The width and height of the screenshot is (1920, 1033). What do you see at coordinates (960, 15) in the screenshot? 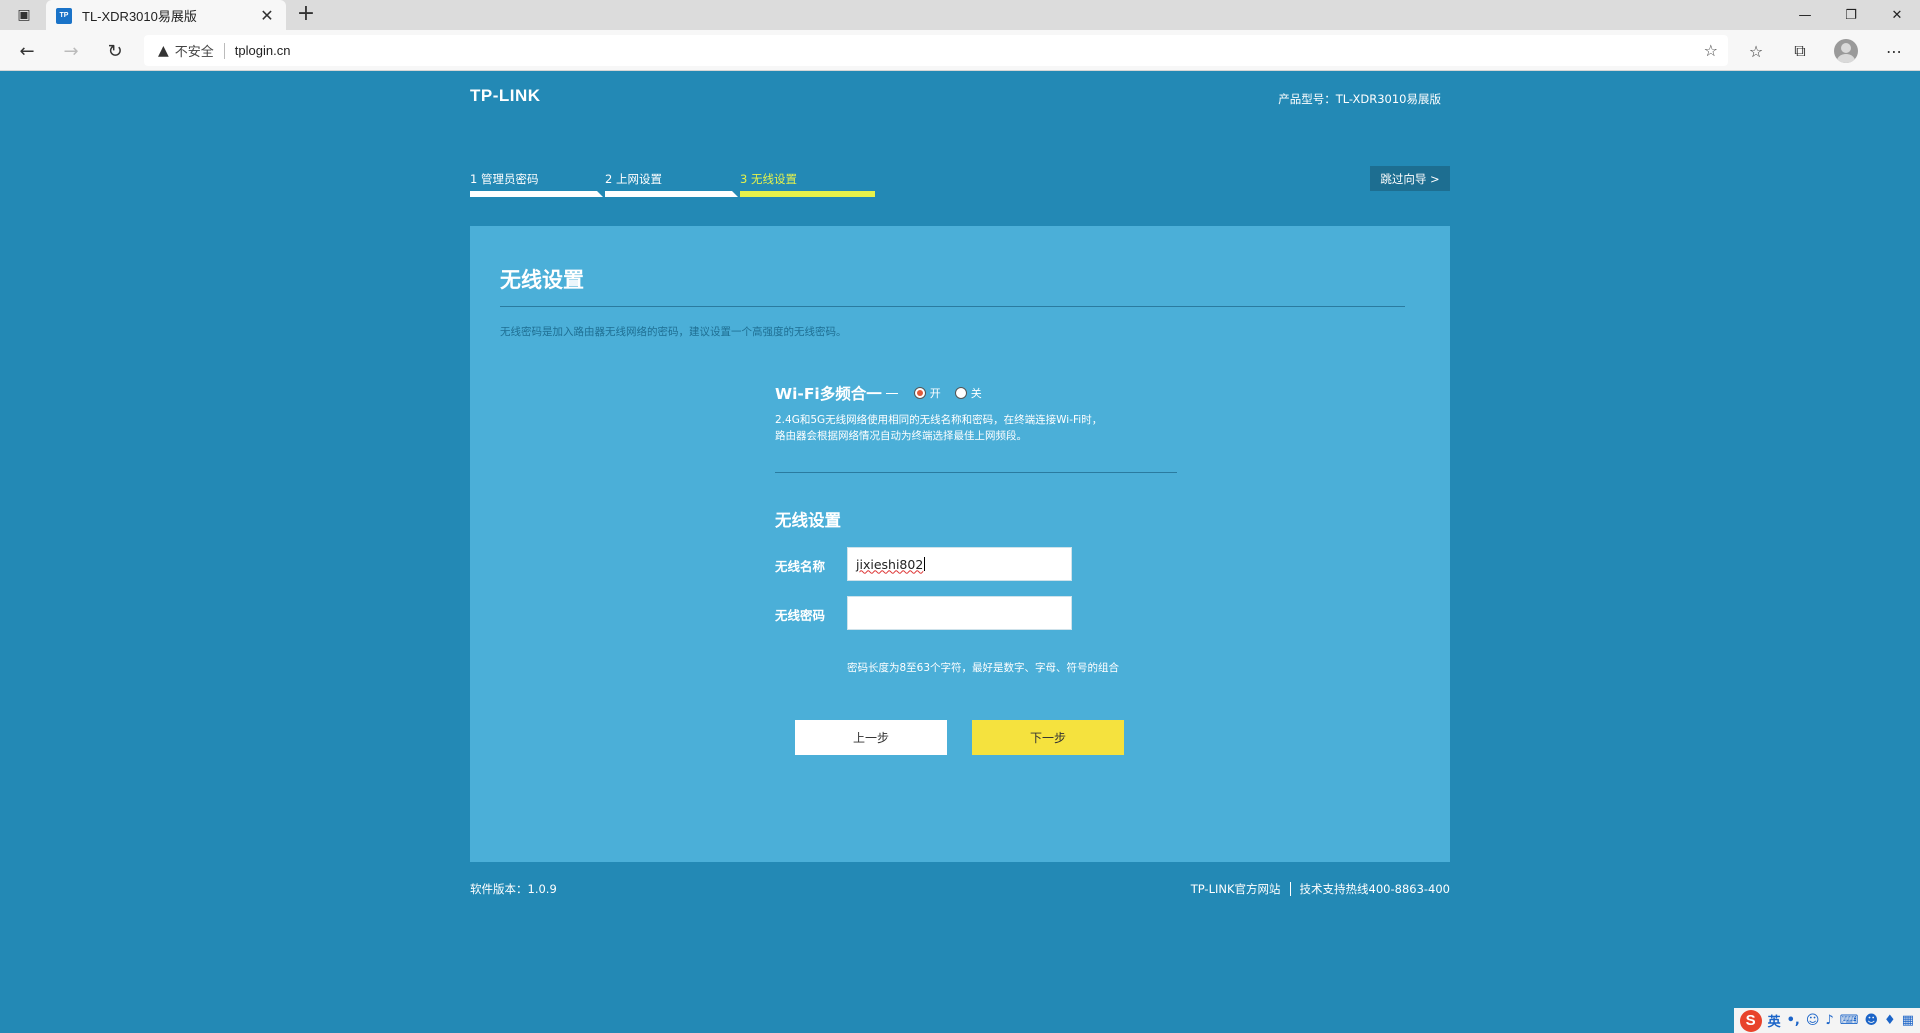
I see `browser-tab-bar: ▣ TP TL-XDR3010易展版 ✕ + — ❐ ✕` at bounding box center [960, 15].